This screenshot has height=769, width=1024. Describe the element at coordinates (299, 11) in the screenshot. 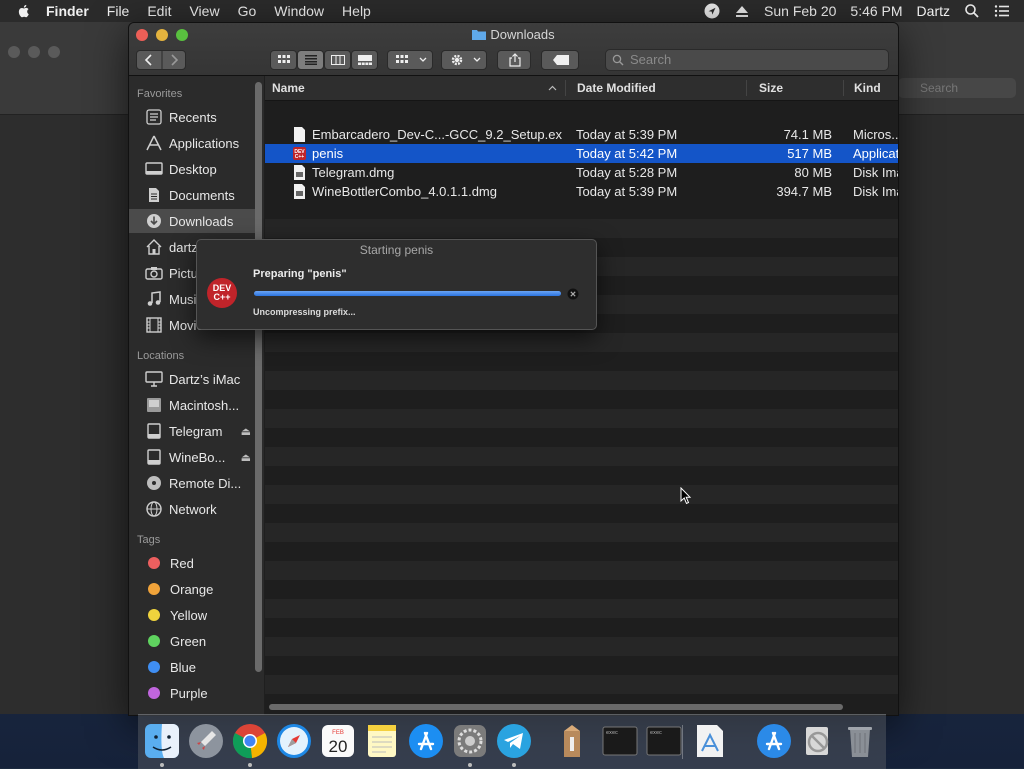

I see `menu-window: Window` at that location.